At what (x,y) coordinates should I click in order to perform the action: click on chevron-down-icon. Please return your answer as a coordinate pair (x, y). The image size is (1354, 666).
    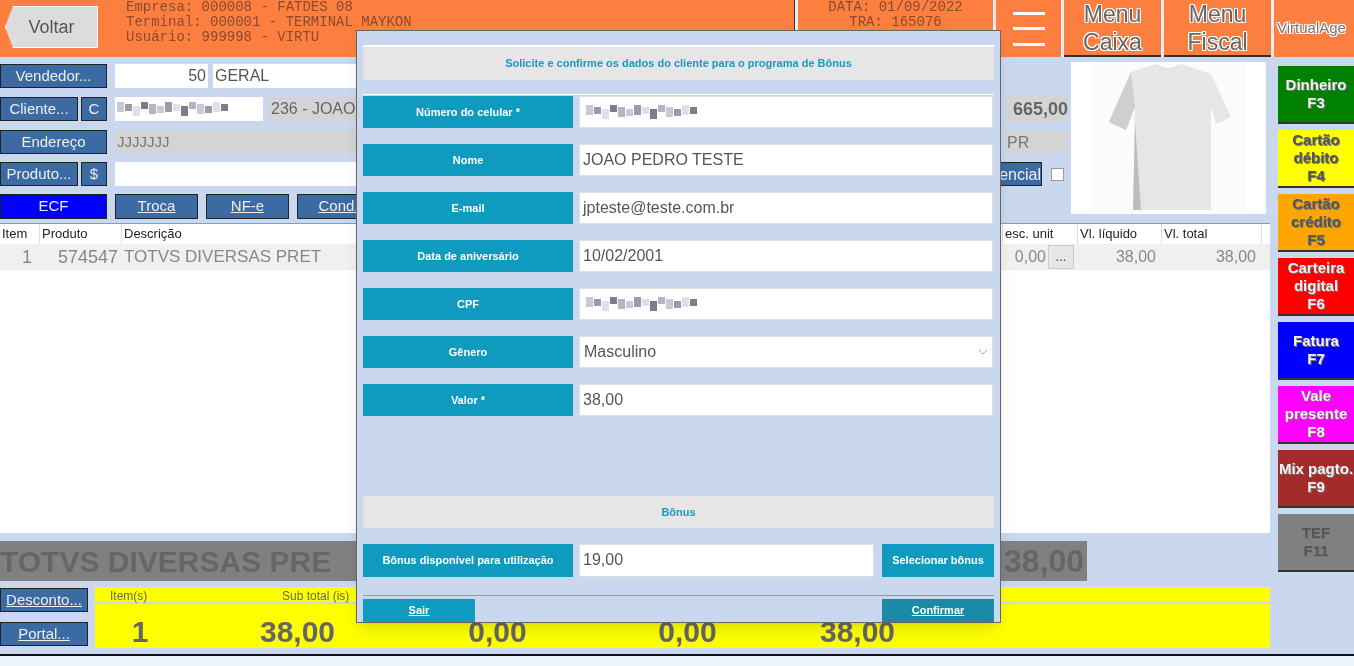
    Looking at the image, I should click on (983, 352).